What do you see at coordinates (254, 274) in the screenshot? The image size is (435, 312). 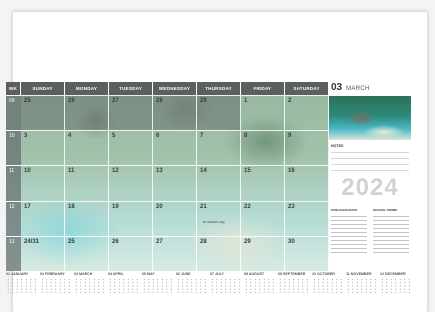 I see `mini-month-title: 08 AUGUST` at bounding box center [254, 274].